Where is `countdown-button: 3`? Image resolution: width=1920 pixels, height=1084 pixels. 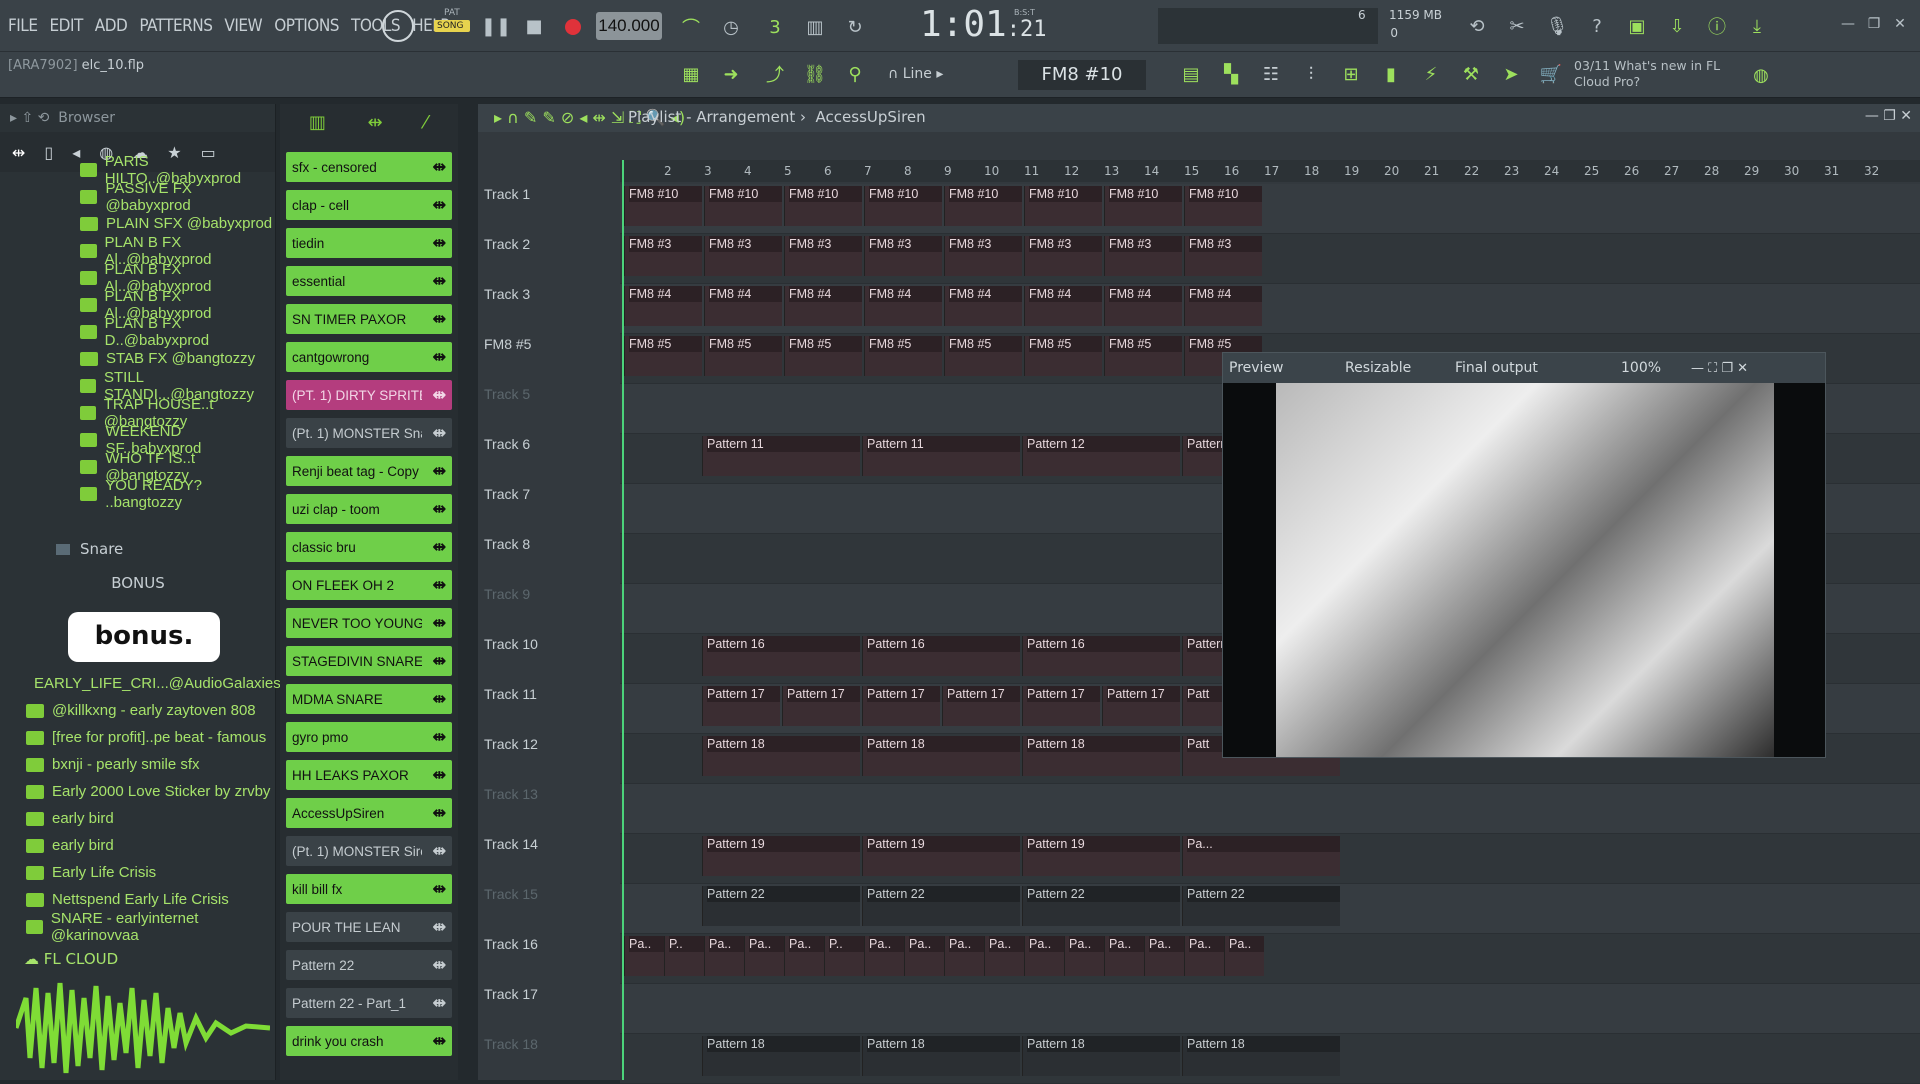 countdown-button: 3 is located at coordinates (775, 27).